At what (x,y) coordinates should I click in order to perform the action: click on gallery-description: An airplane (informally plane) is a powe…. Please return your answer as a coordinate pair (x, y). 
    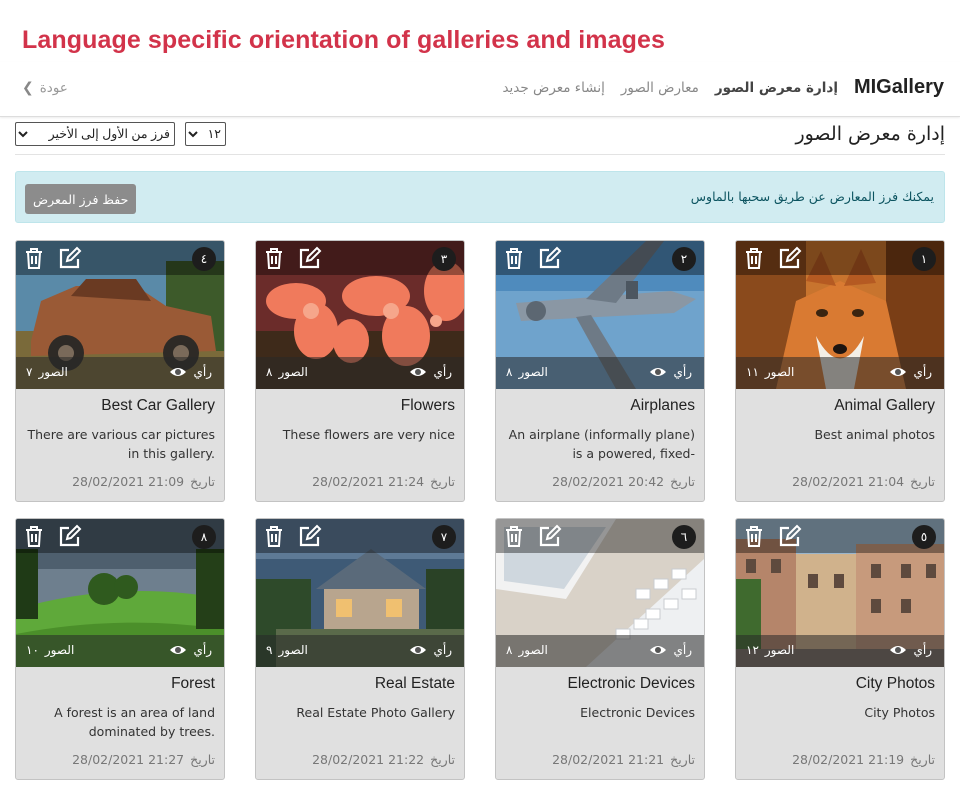
    Looking at the image, I should click on (601, 444).